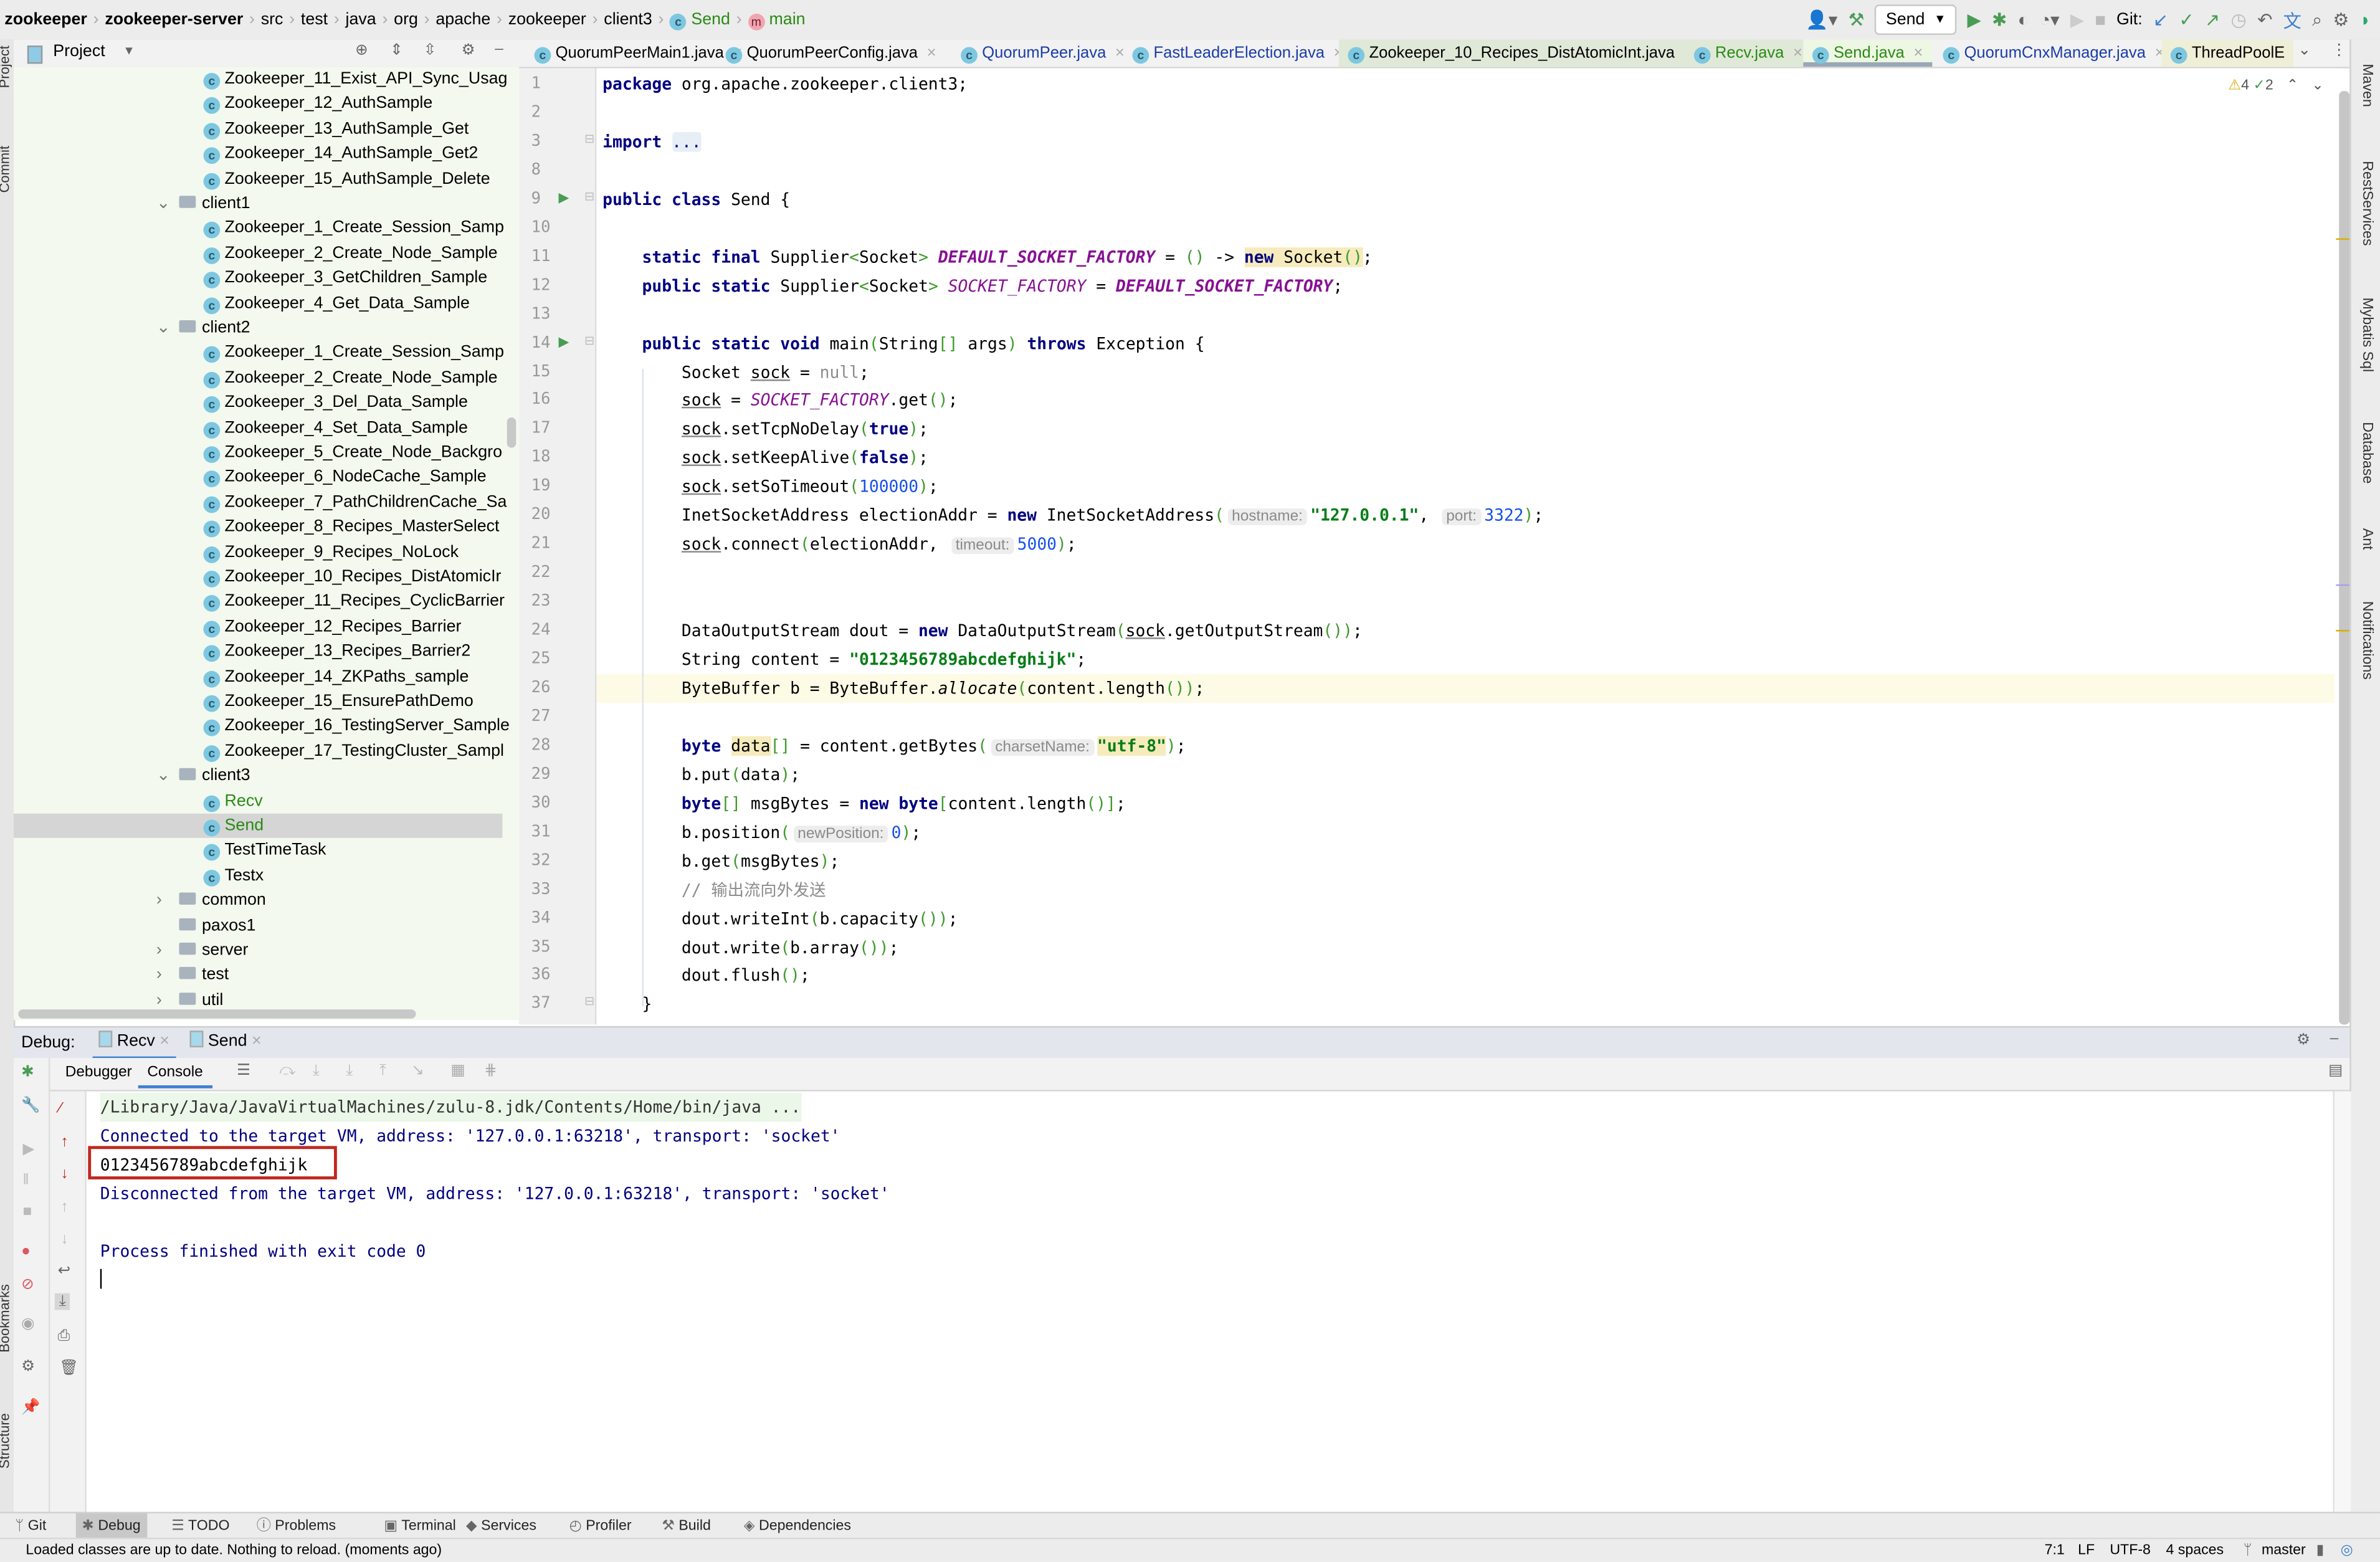 The width and height of the screenshot is (2380, 1562). I want to click on tree-item: › server, so click(258, 950).